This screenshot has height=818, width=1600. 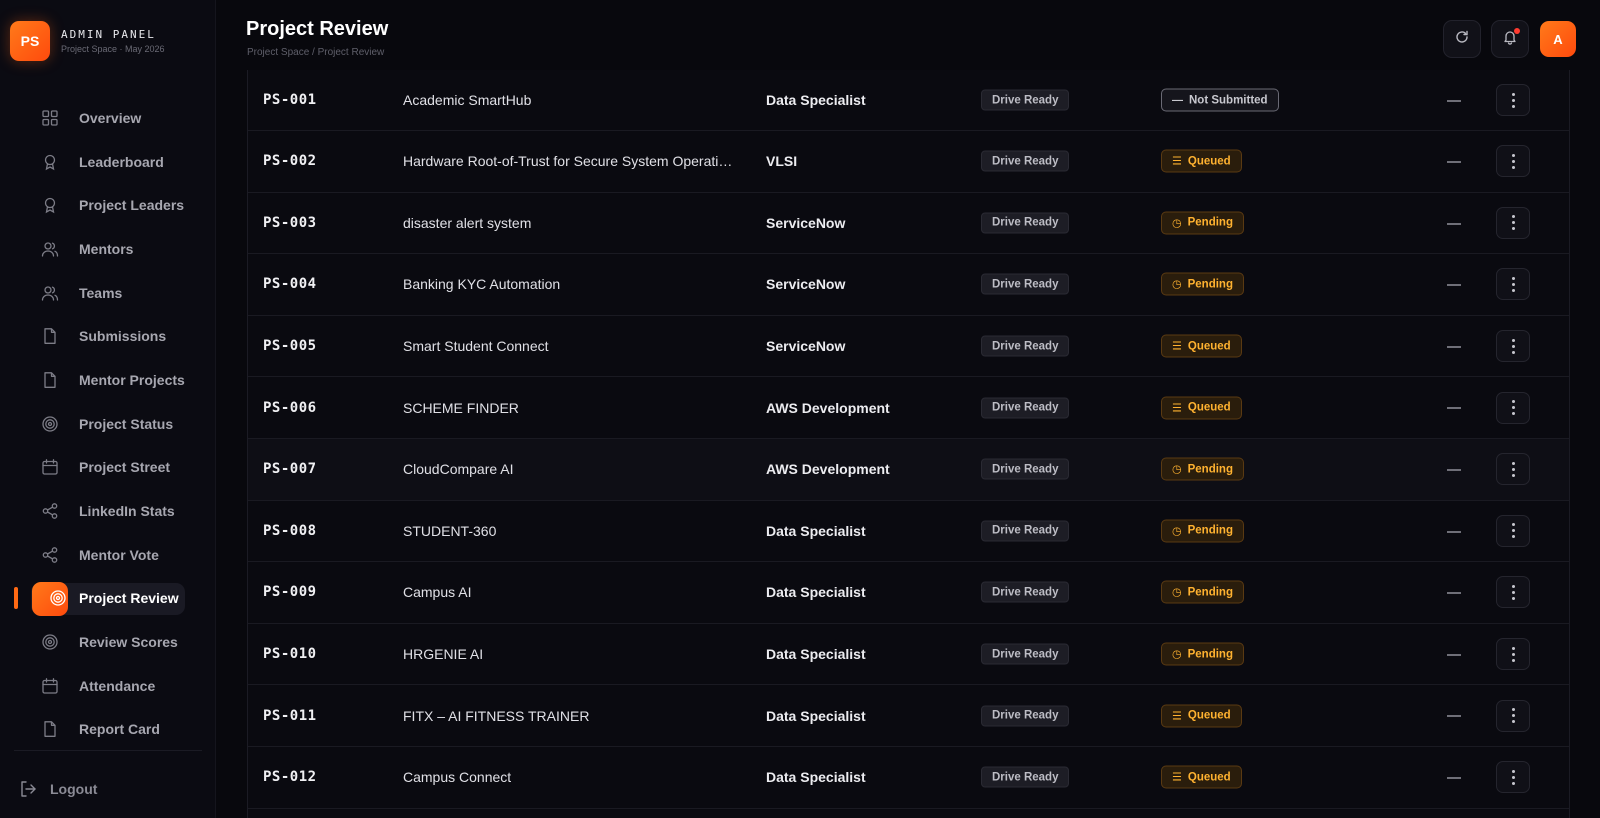 I want to click on sidebar-item-label: Report Card, so click(x=119, y=729).